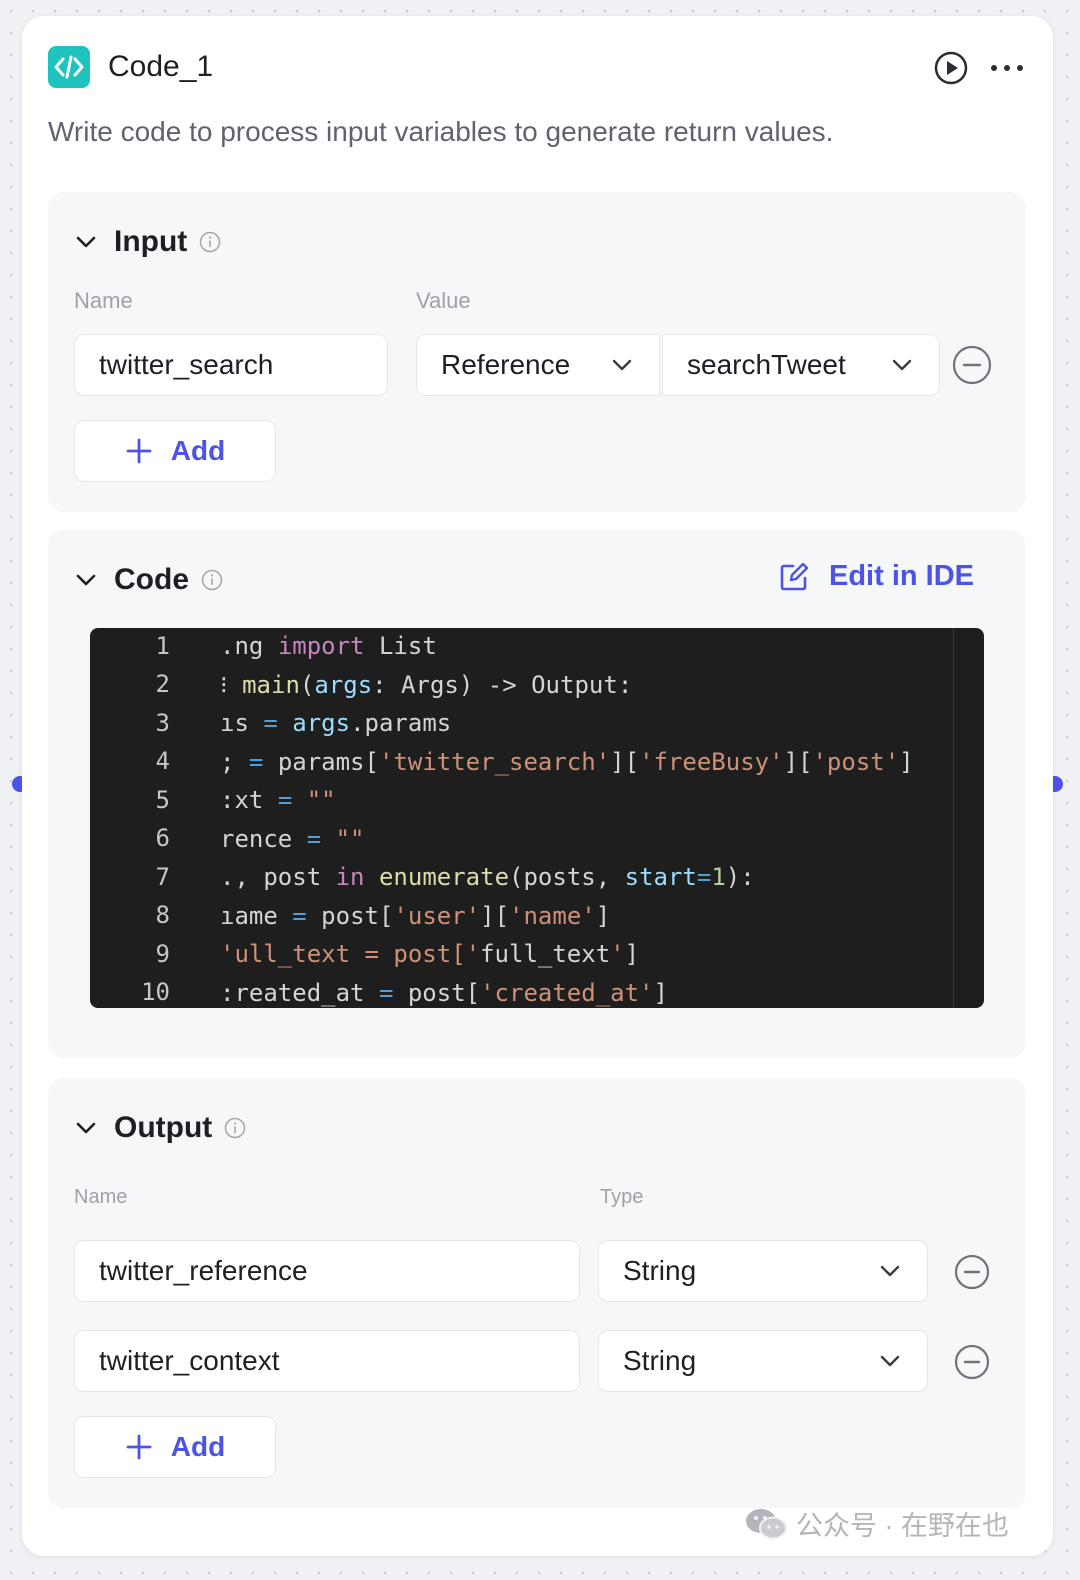 The height and width of the screenshot is (1580, 1080). I want to click on code-line: rence = "", so click(292, 838).